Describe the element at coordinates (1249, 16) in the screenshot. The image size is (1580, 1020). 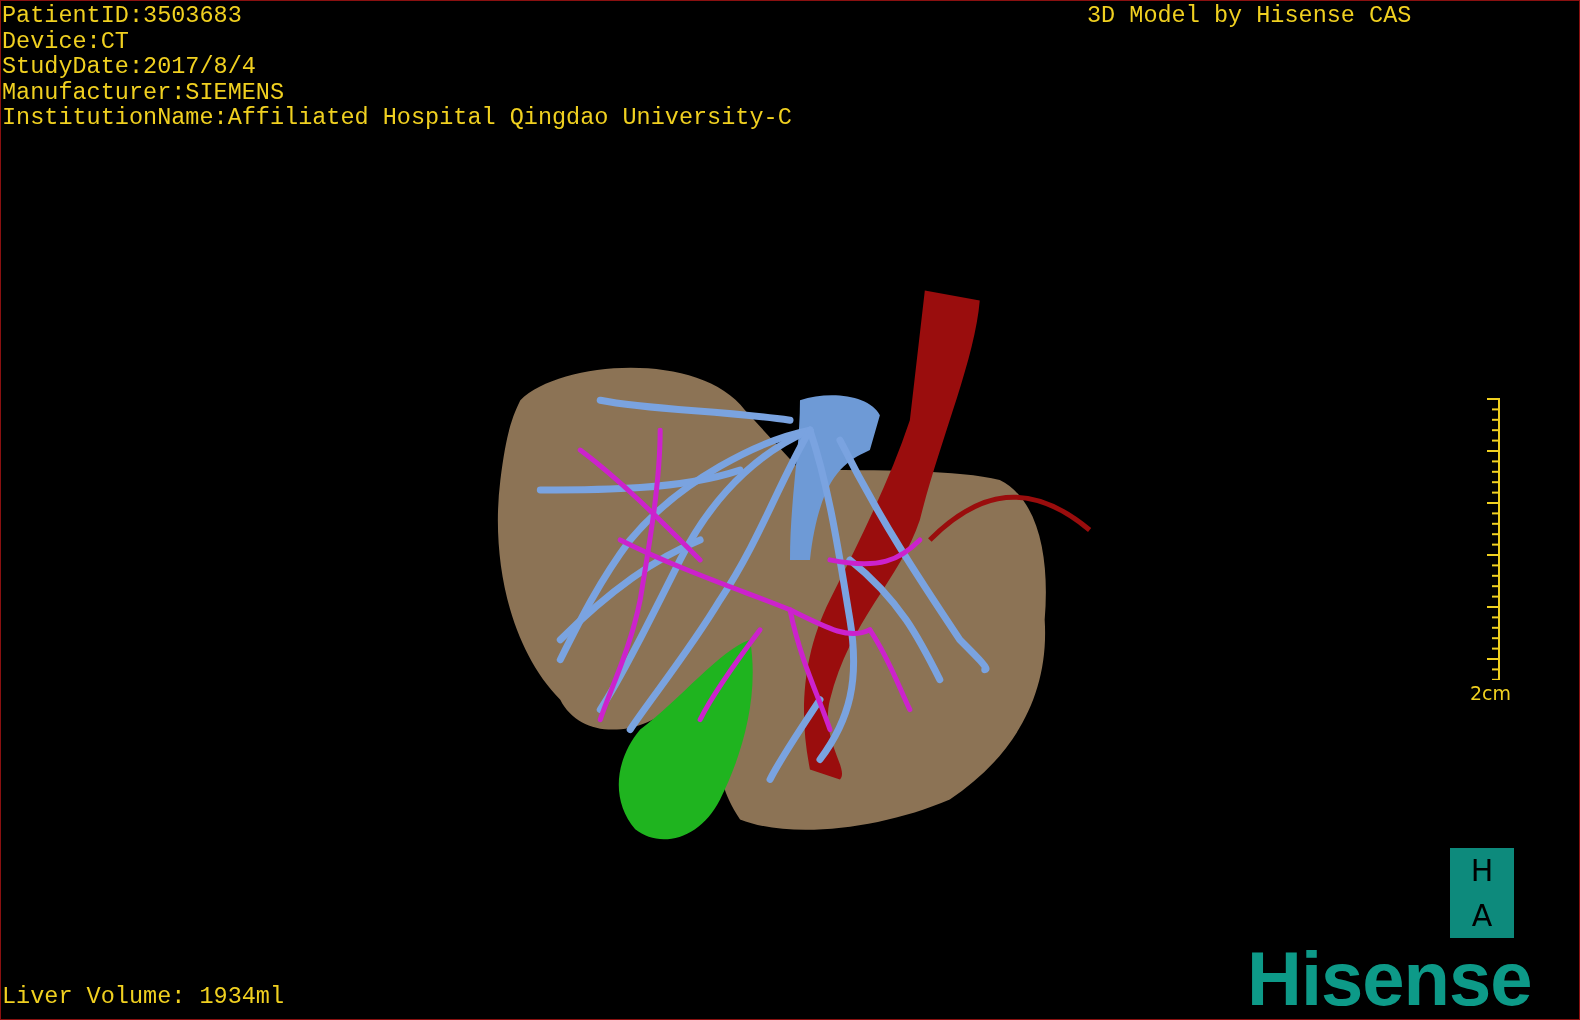
I see `model-title: 3D Model by Hisense CAS` at that location.